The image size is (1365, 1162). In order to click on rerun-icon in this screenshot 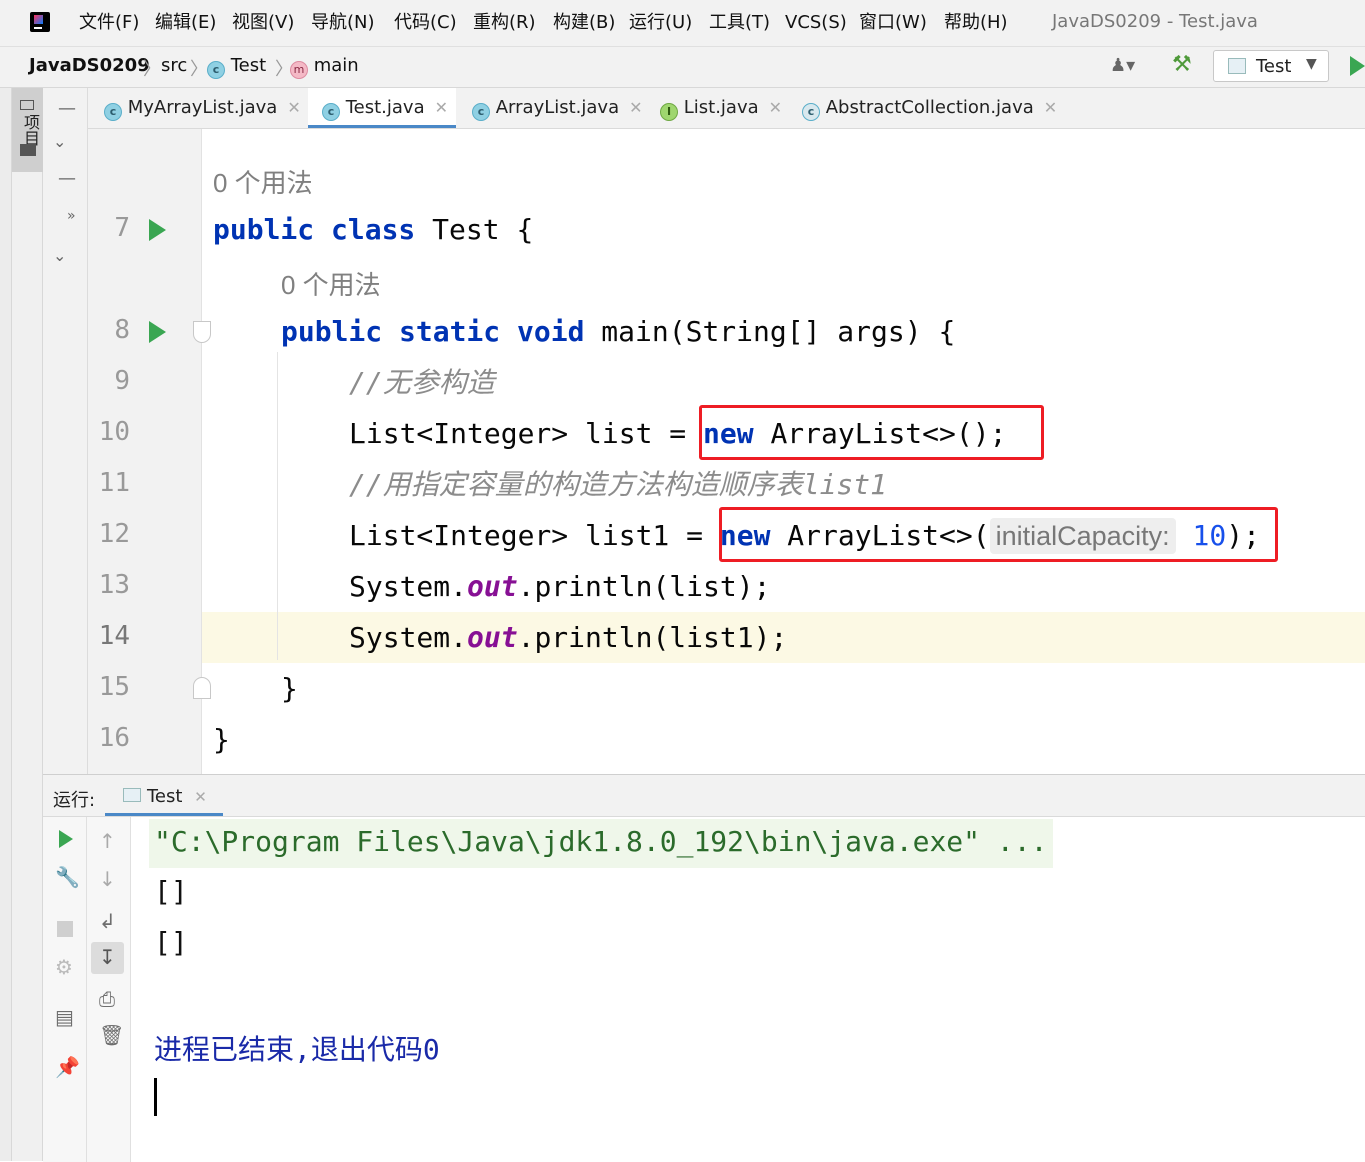, I will do `click(66, 839)`.